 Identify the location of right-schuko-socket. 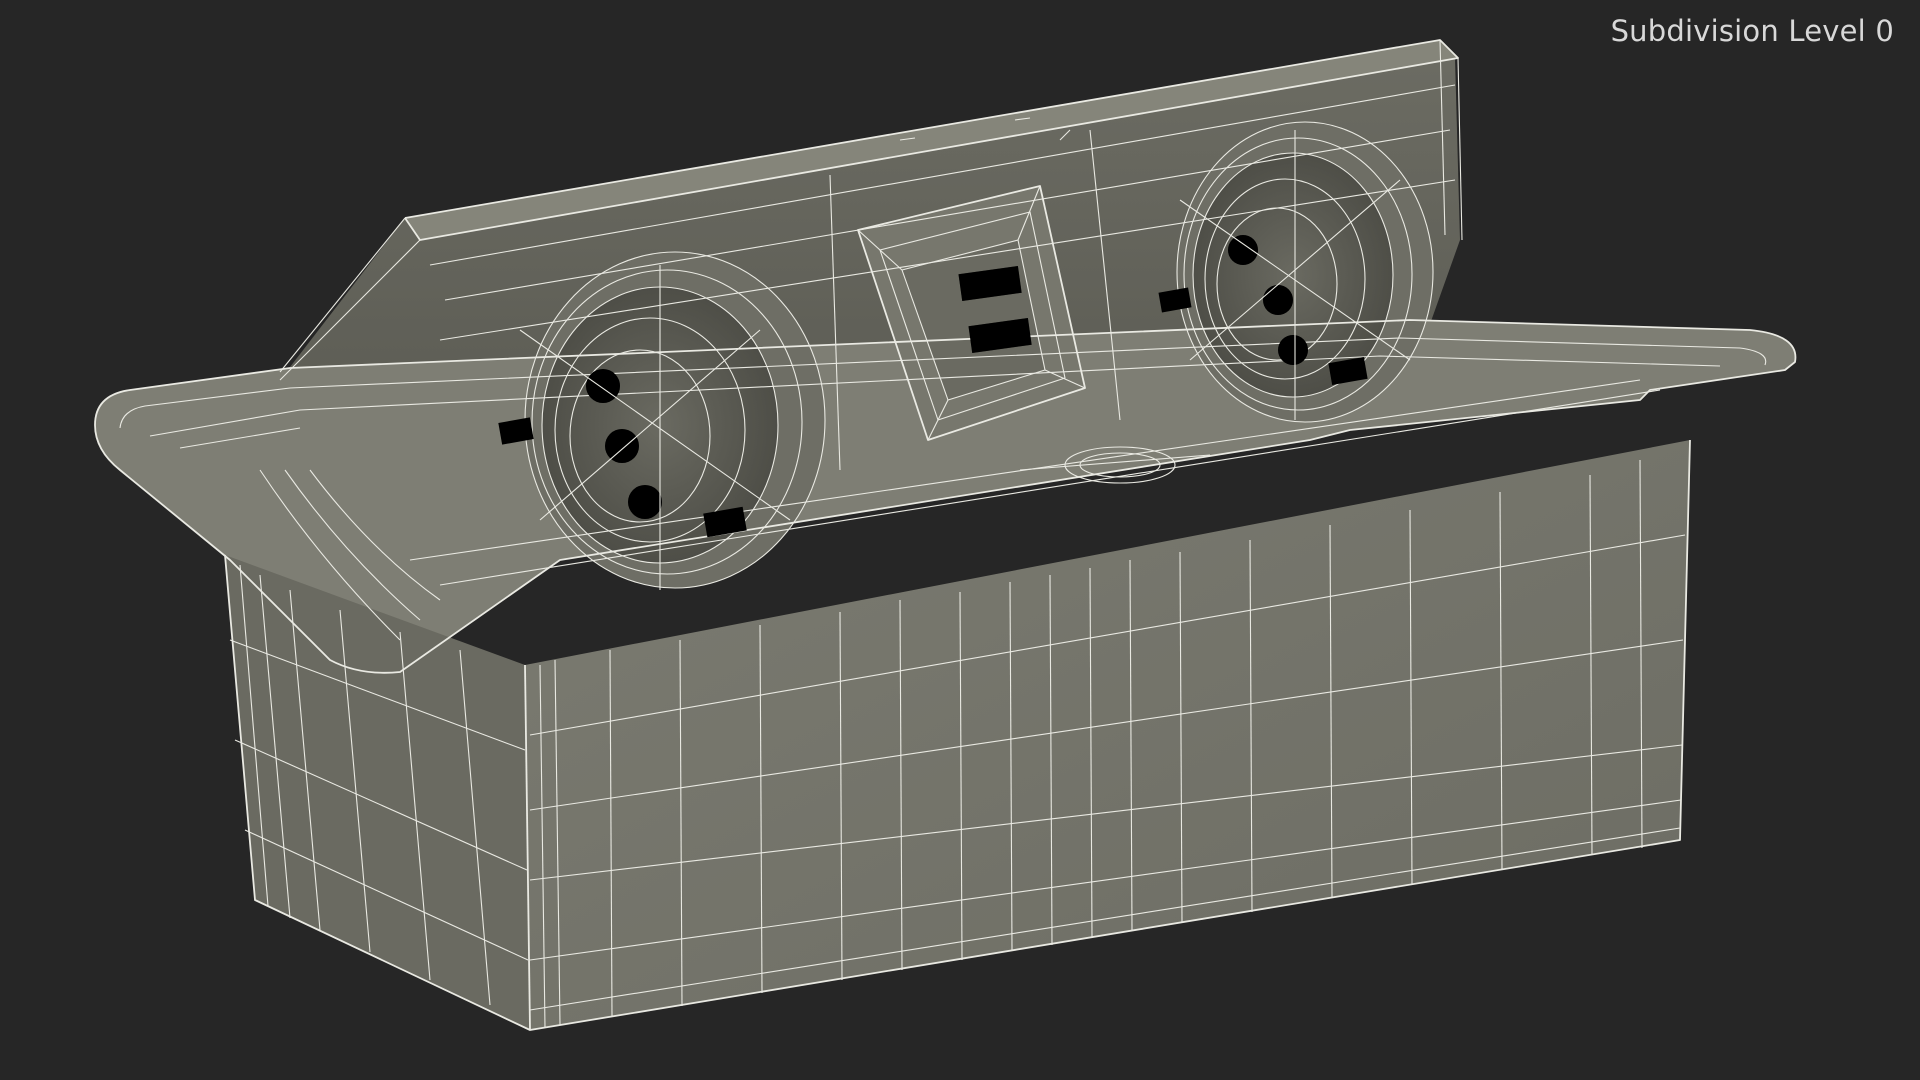
(1305, 272).